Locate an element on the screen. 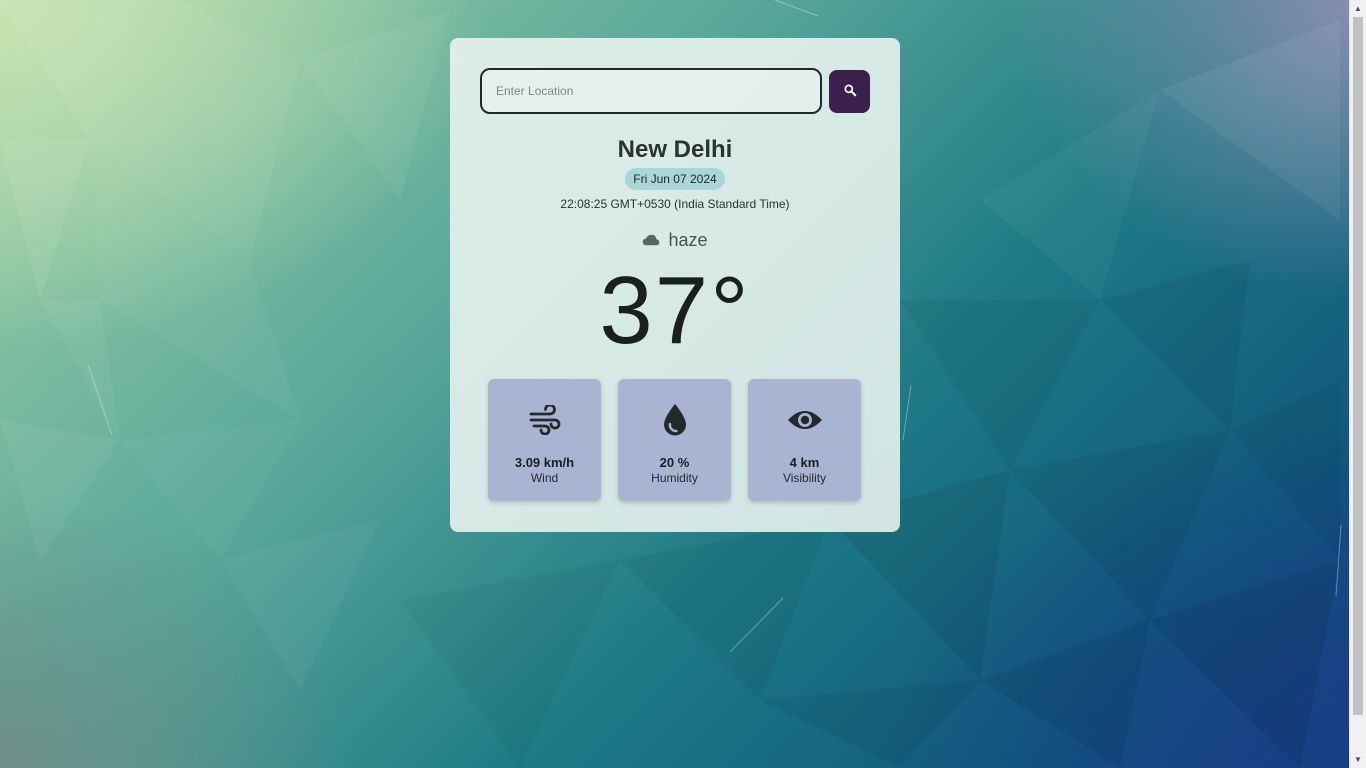 This screenshot has height=768, width=1366. vertical-scrollbar: ▲ ▼ is located at coordinates (1357, 384).